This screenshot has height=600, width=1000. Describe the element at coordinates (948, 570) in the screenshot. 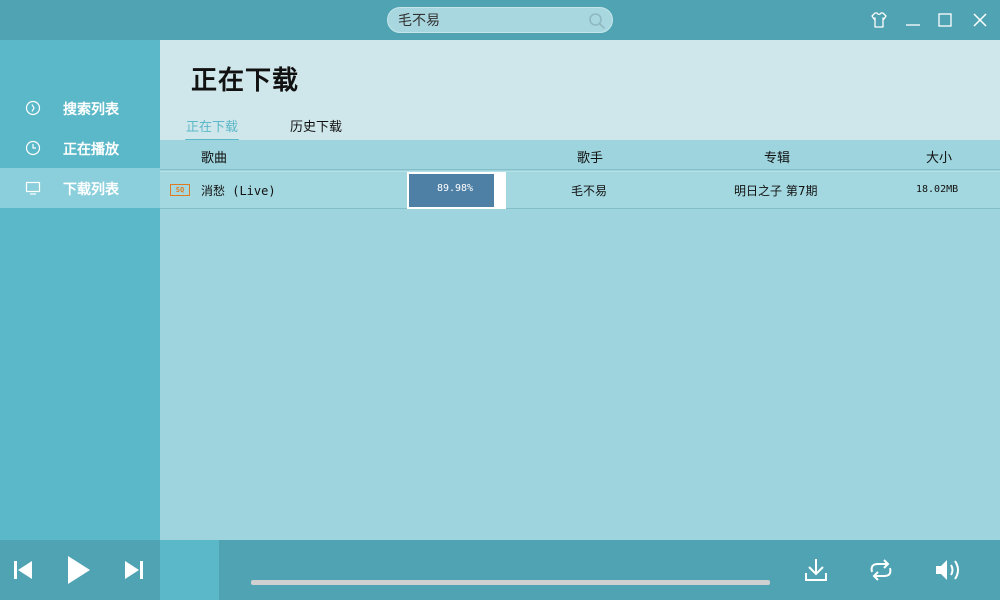

I see `volume-icon` at that location.